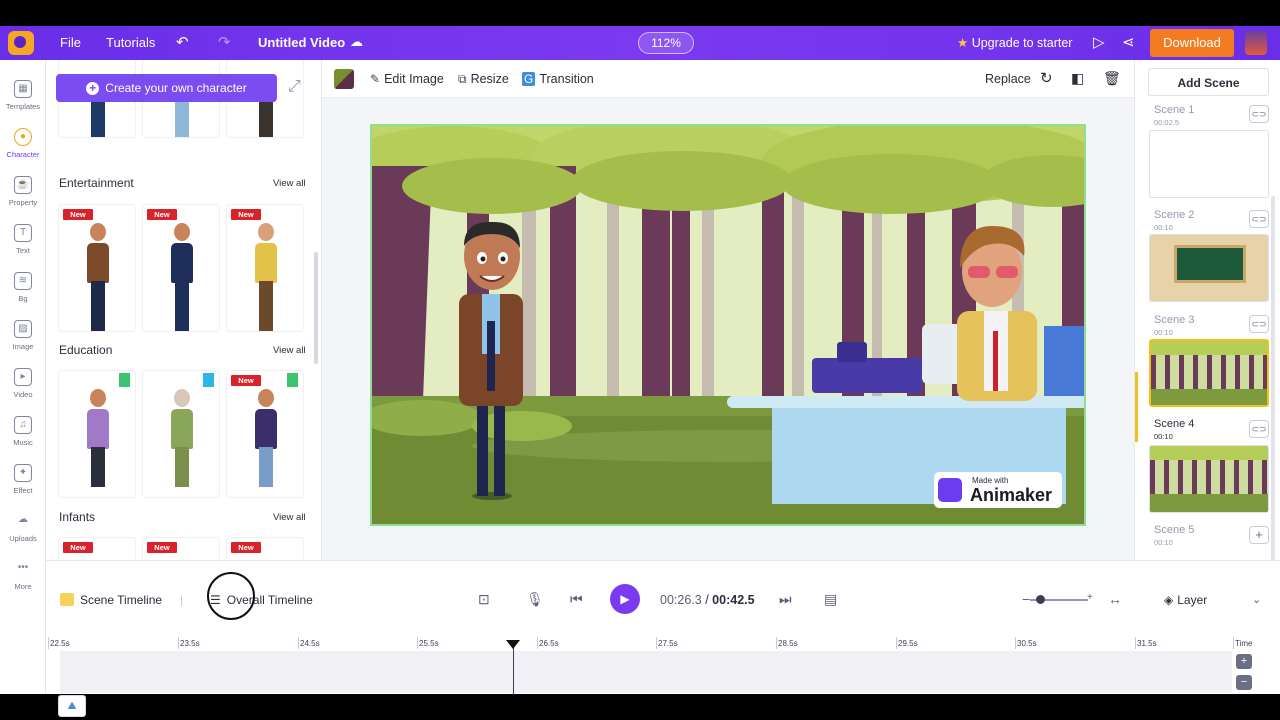 Image resolution: width=1280 pixels, height=720 pixels. I want to click on timeline-zoom-slider, so click(1059, 599).